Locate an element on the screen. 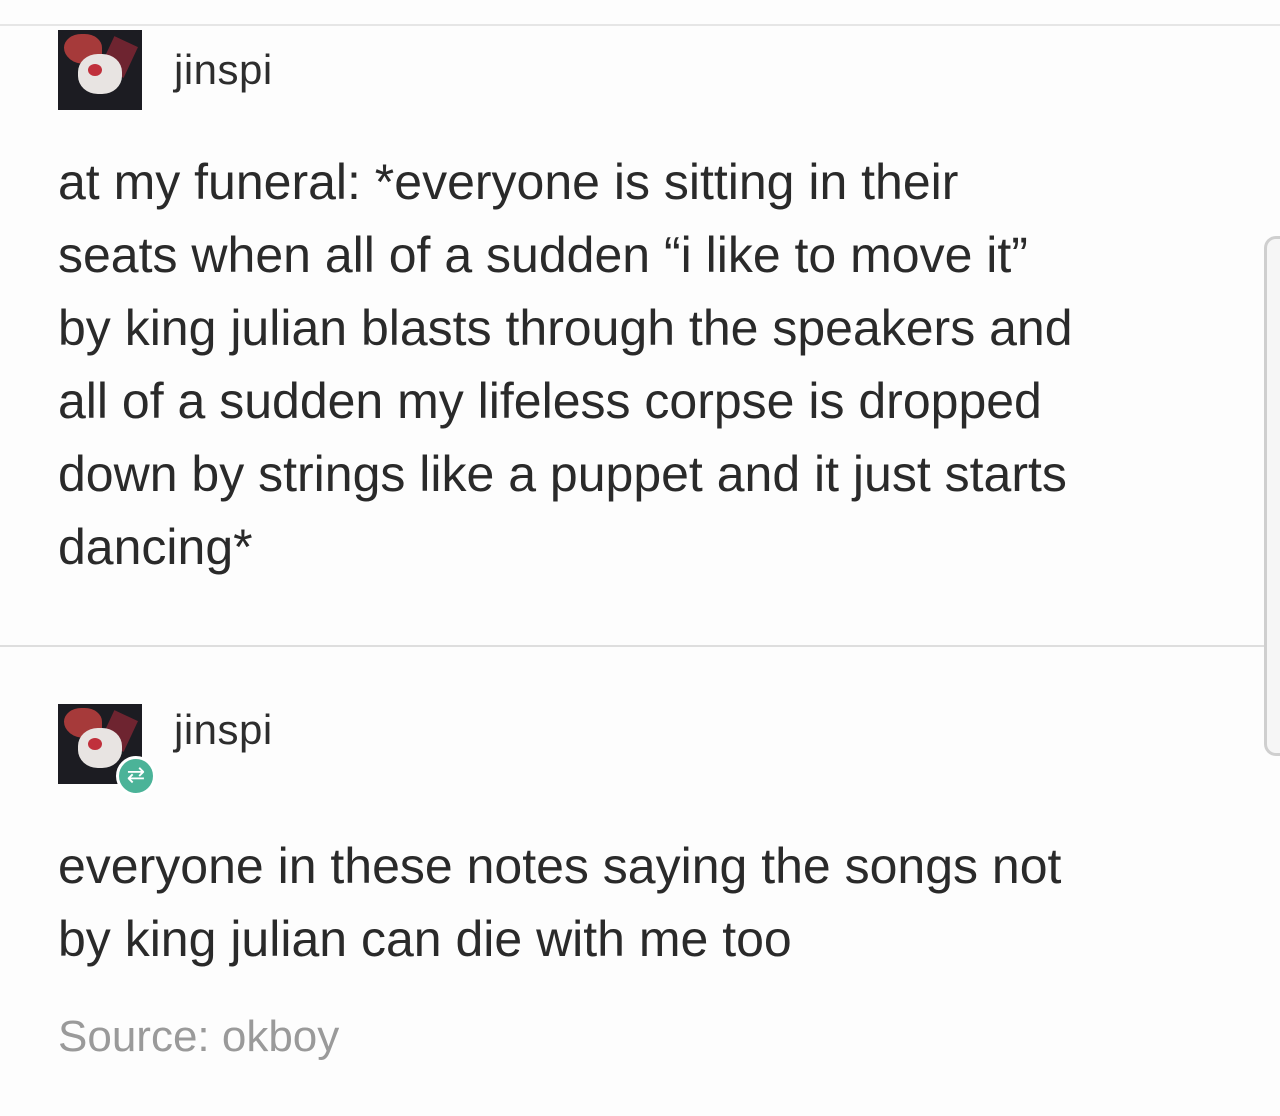 This screenshot has width=1280, height=1116. post-body-line: by king julian can die with me too is located at coordinates (425, 939).